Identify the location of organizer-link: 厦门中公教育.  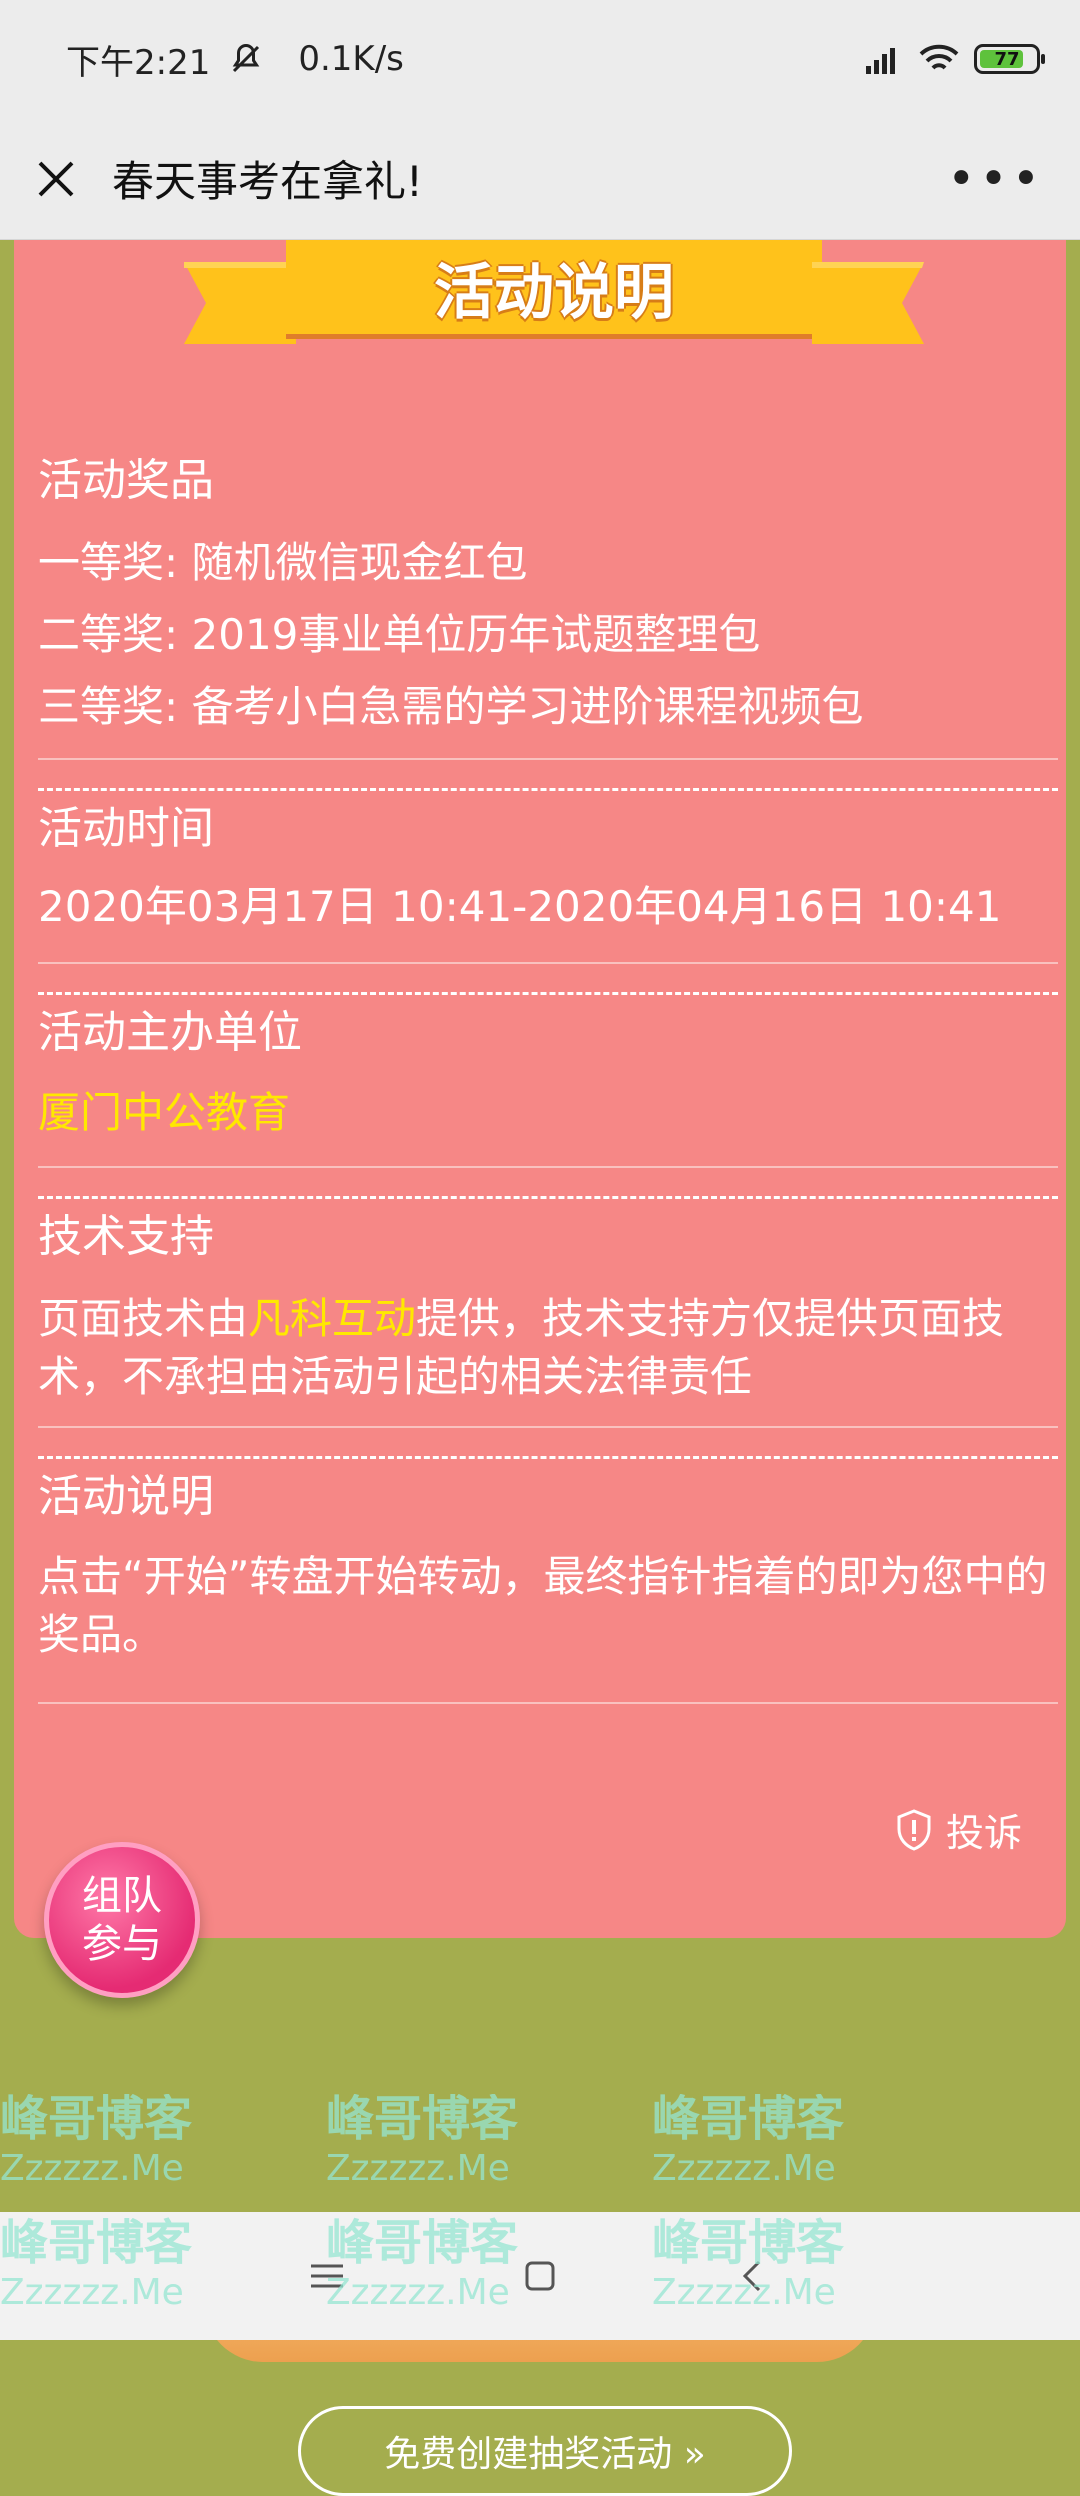
(548, 1113).